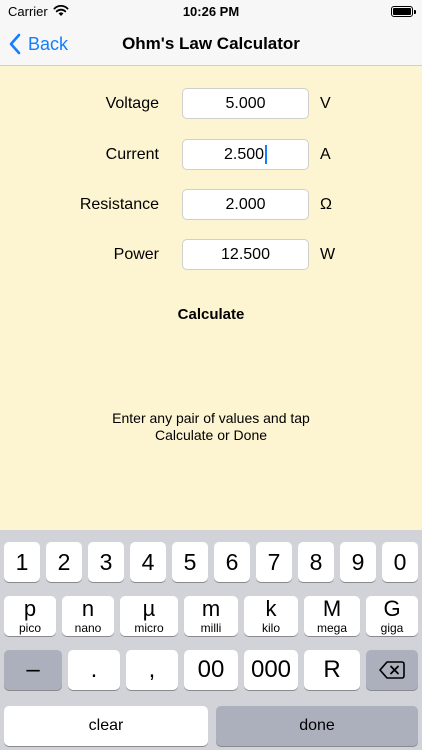  What do you see at coordinates (88, 628) in the screenshot?
I see `key-nano-name: nano` at bounding box center [88, 628].